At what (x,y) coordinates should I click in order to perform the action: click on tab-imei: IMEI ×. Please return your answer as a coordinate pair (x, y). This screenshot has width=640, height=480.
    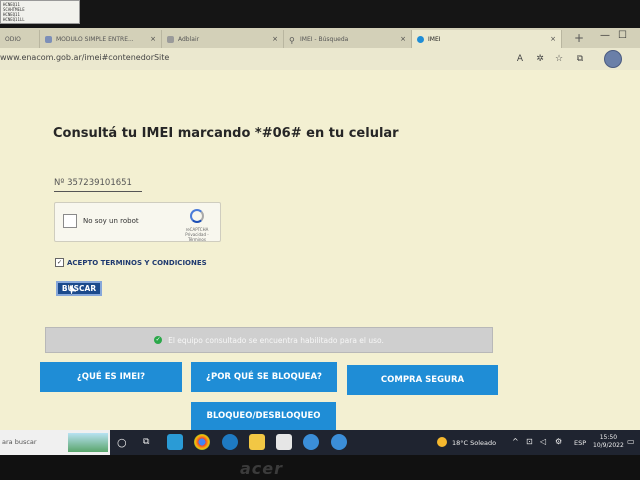
    Looking at the image, I should click on (487, 39).